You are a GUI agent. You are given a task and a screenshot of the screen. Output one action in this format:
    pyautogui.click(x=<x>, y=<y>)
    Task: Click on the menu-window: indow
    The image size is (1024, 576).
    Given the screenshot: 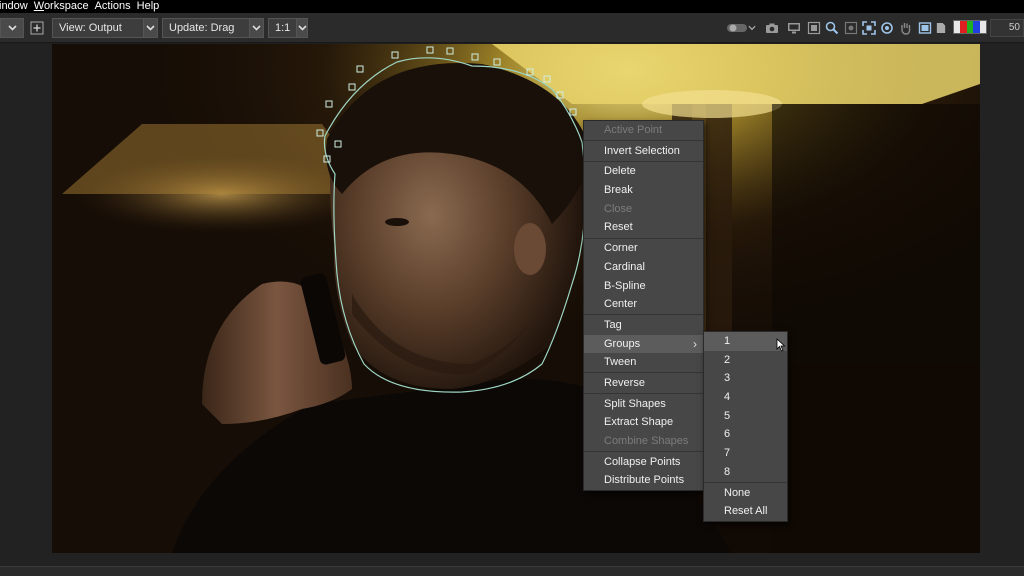 What is the action you would take?
    pyautogui.click(x=15, y=6)
    